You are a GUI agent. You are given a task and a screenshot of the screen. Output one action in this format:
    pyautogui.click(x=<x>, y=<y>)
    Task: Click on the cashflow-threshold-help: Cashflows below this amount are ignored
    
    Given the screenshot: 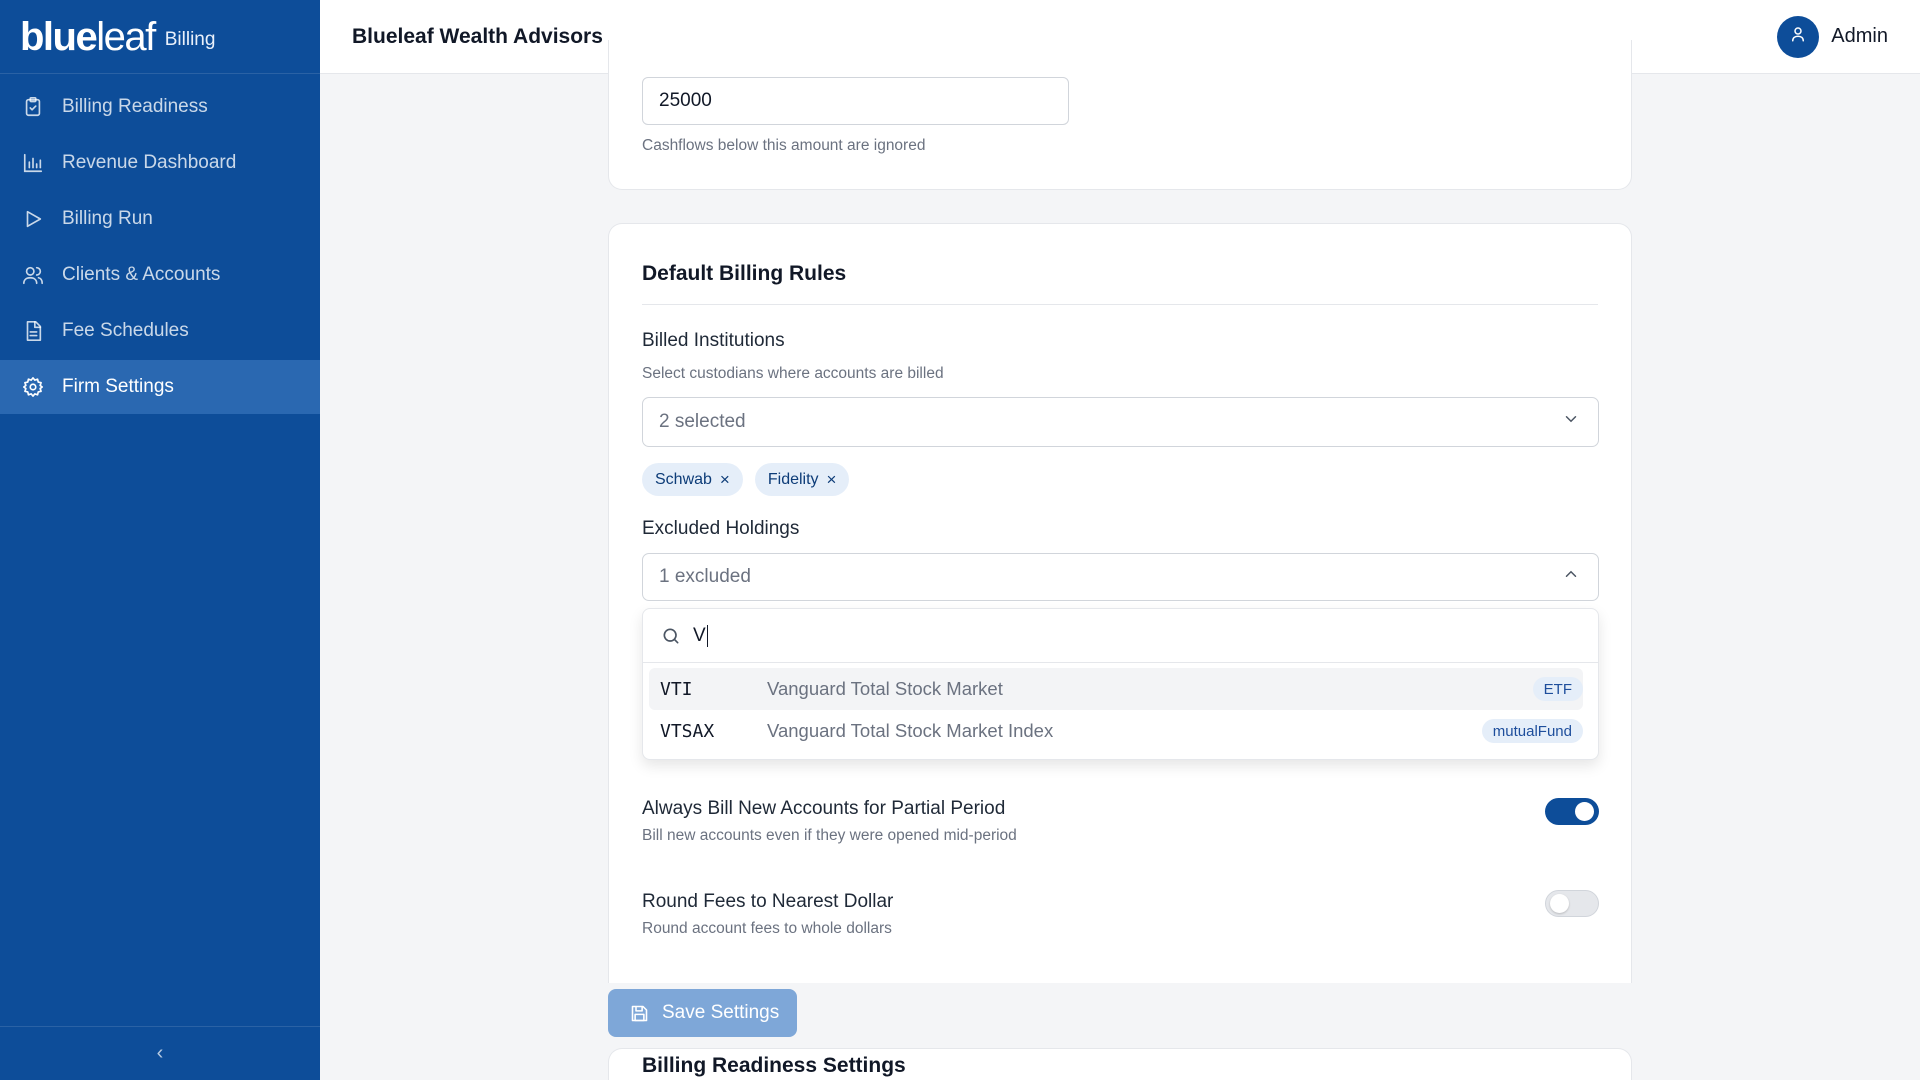 What is the action you would take?
    pyautogui.click(x=784, y=145)
    